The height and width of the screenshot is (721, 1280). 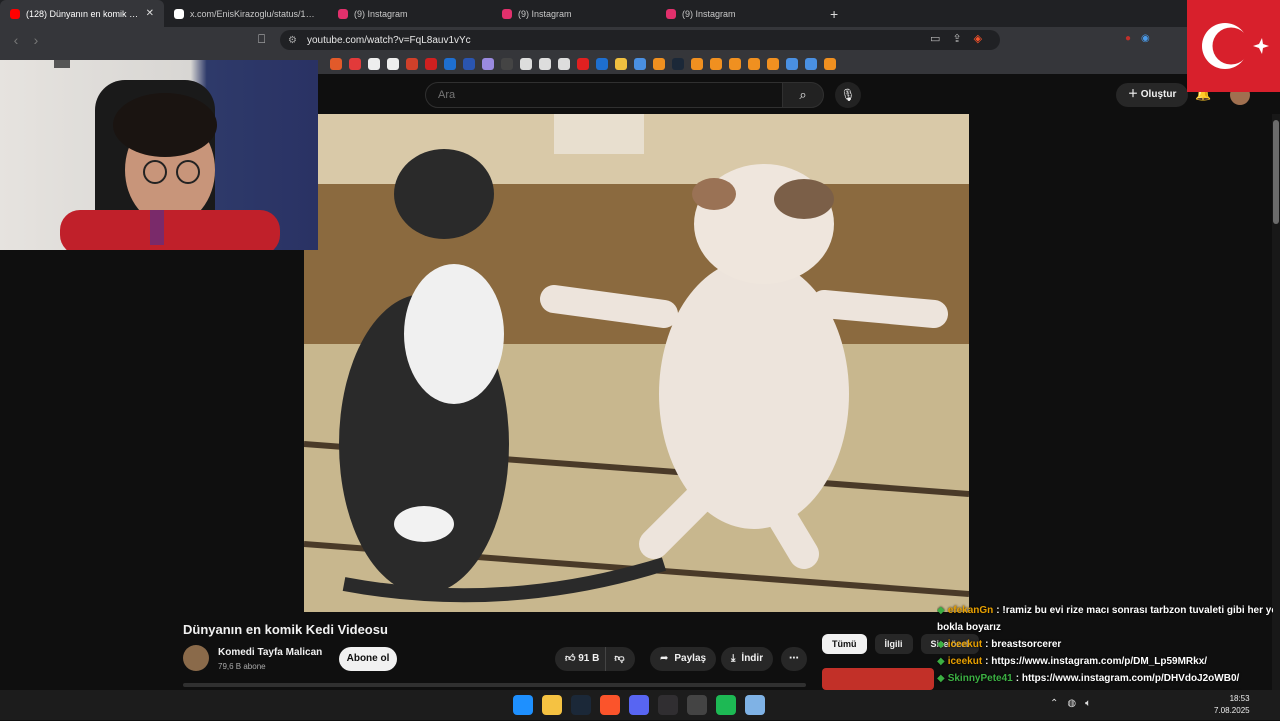 I want to click on recommended-video-thumbnail, so click(x=878, y=679).